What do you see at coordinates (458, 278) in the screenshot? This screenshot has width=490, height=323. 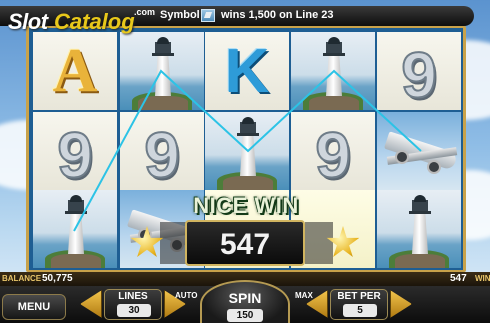 I see `win-value: 547` at bounding box center [458, 278].